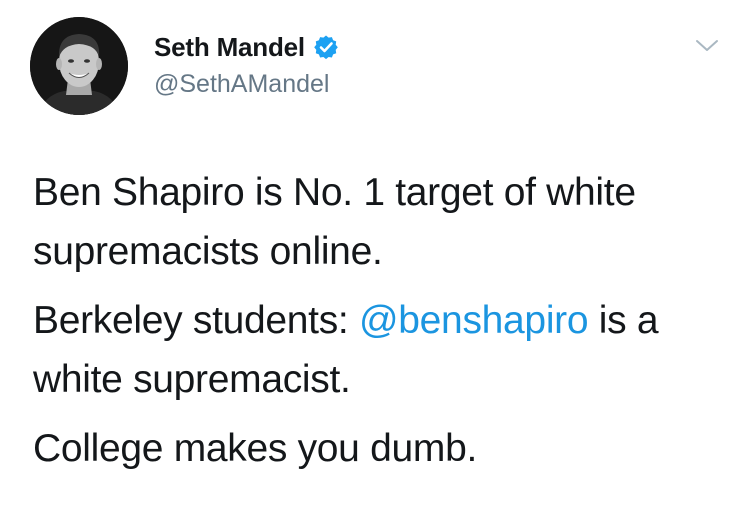 This screenshot has height=512, width=750. What do you see at coordinates (241, 84) in the screenshot?
I see `author-handle: @SethAMandel` at bounding box center [241, 84].